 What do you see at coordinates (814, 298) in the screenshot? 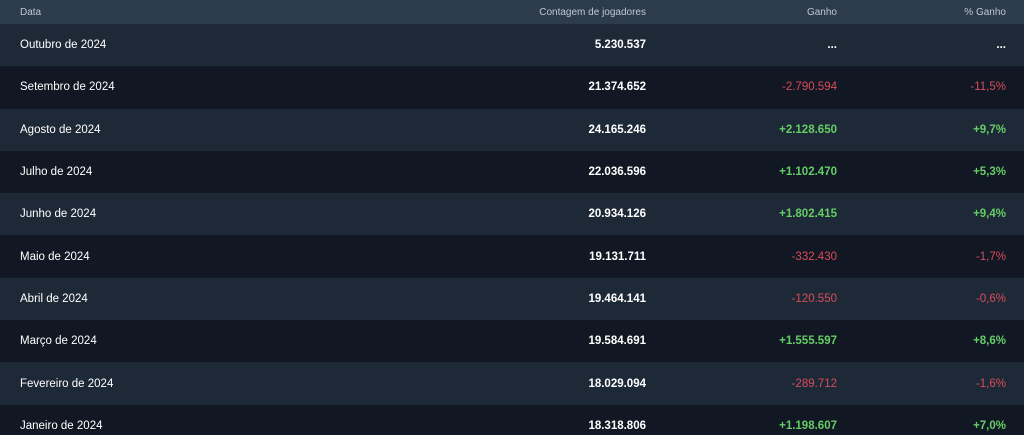
I see `row-gain: -120.550` at bounding box center [814, 298].